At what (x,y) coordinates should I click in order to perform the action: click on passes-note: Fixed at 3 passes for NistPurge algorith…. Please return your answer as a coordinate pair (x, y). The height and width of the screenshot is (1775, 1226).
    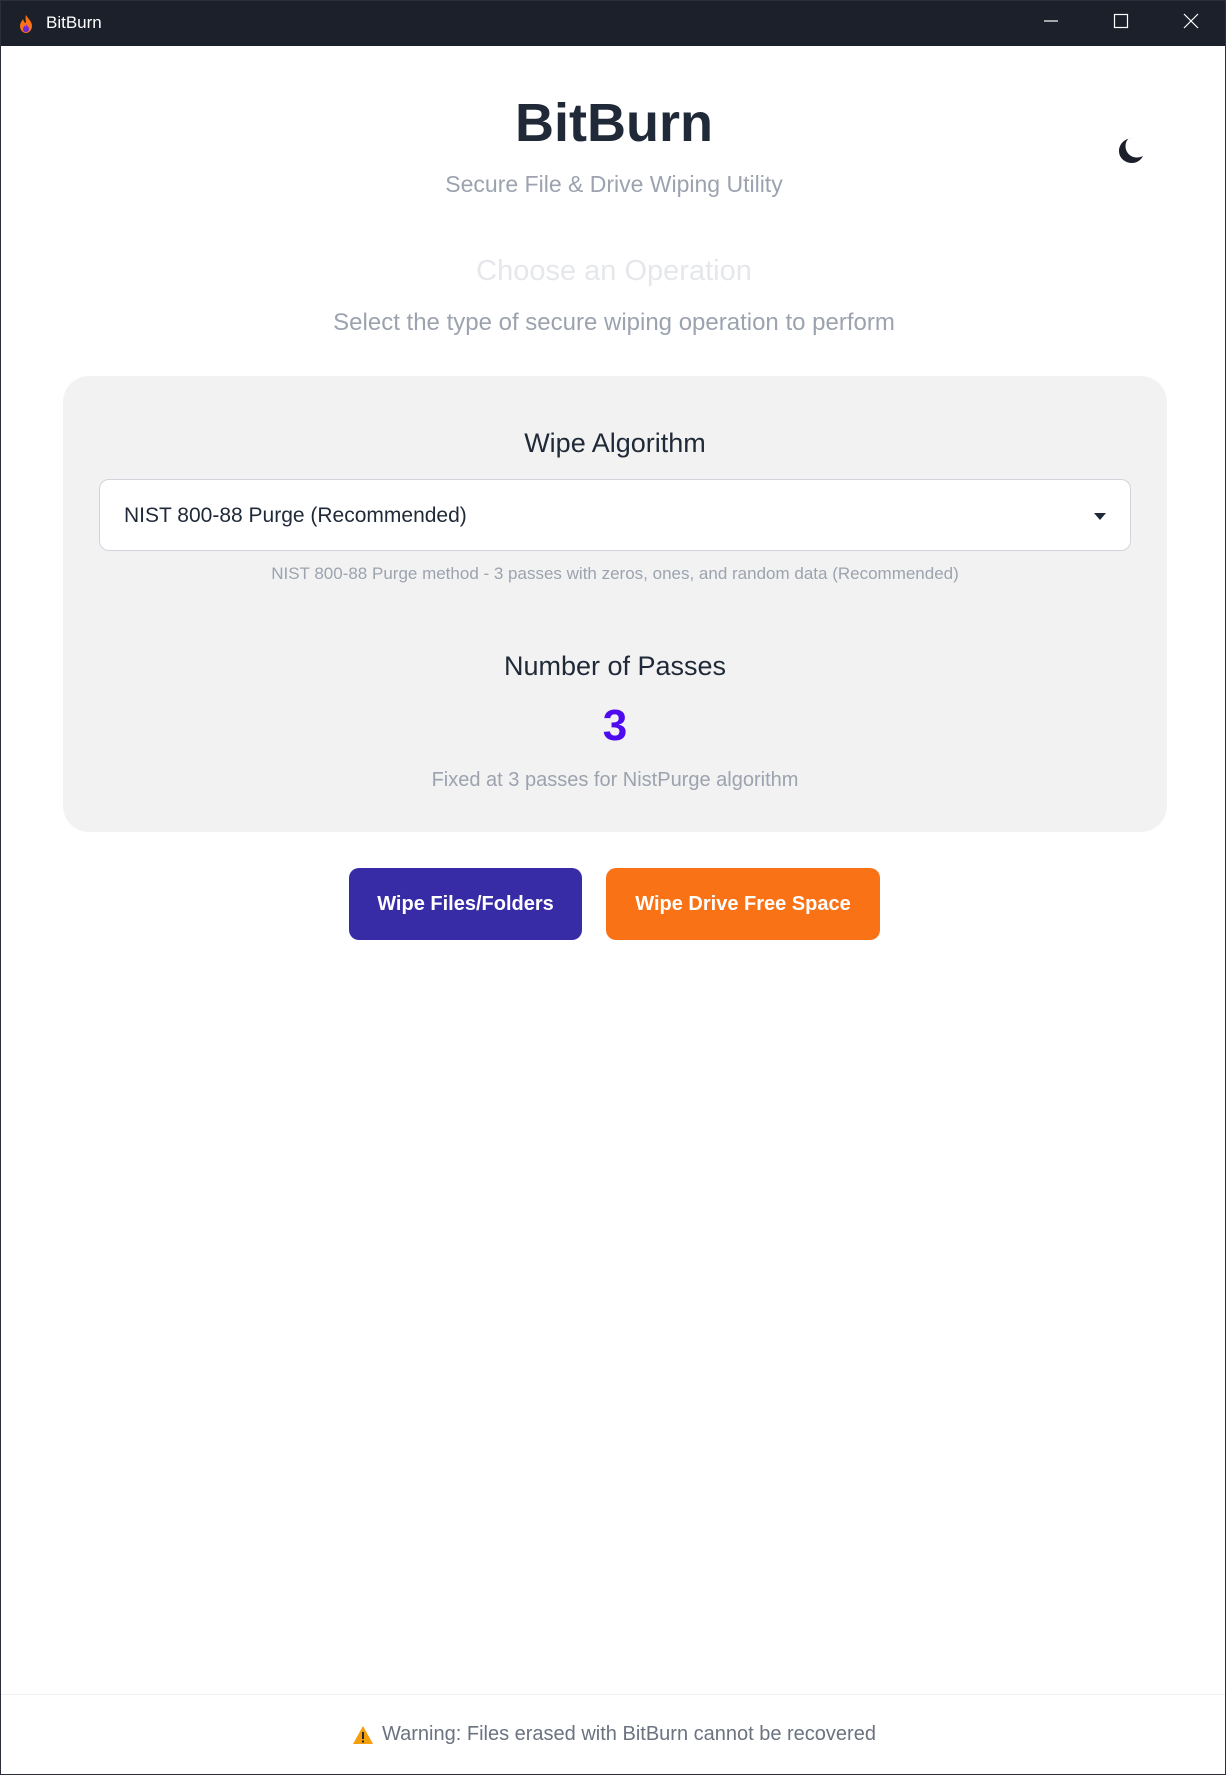
    Looking at the image, I should click on (615, 780).